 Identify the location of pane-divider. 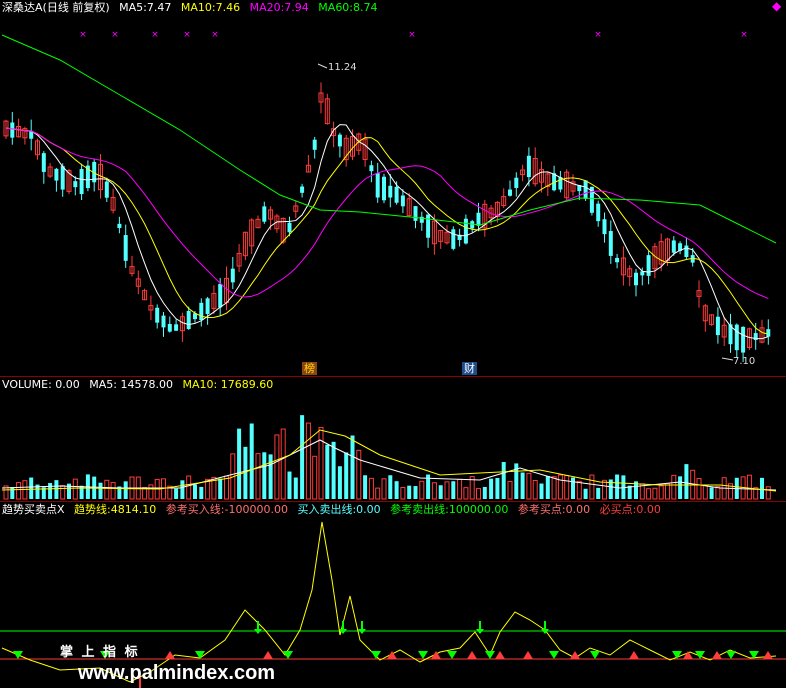
(393, 501).